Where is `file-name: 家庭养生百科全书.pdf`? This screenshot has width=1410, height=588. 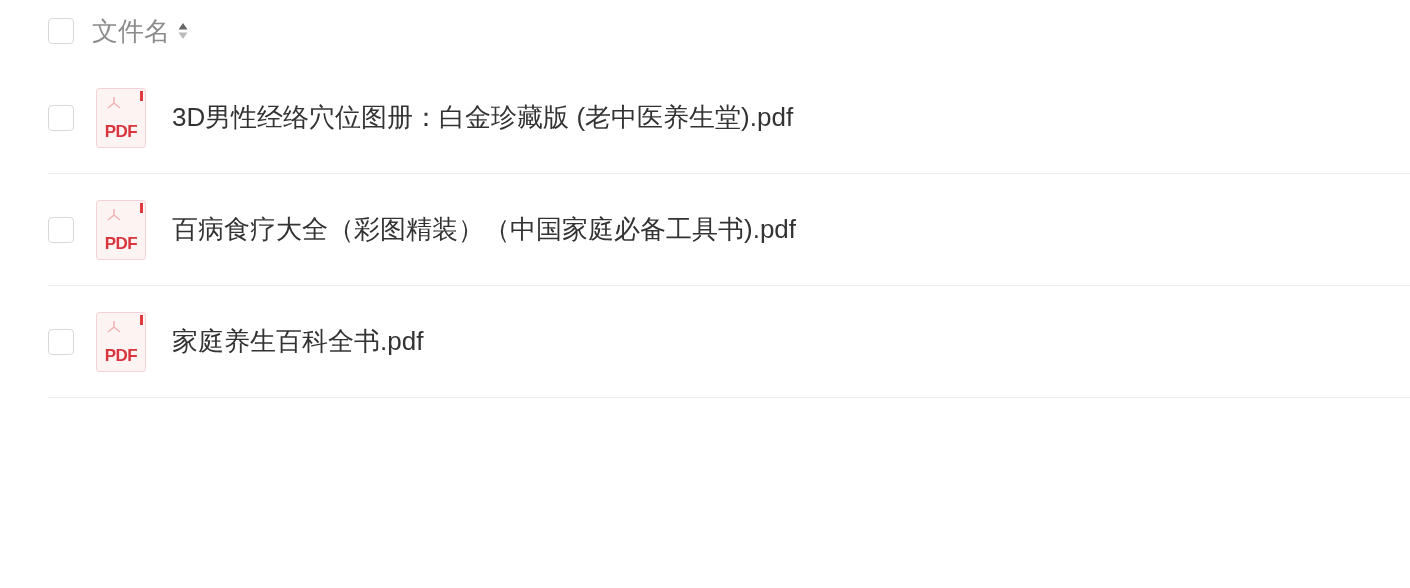 file-name: 家庭养生百科全书.pdf is located at coordinates (298, 341).